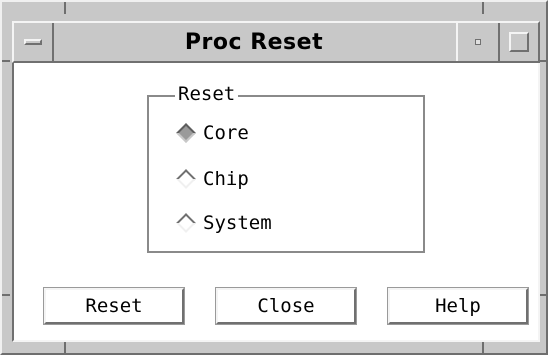  I want to click on radio-system: System, so click(223, 223).